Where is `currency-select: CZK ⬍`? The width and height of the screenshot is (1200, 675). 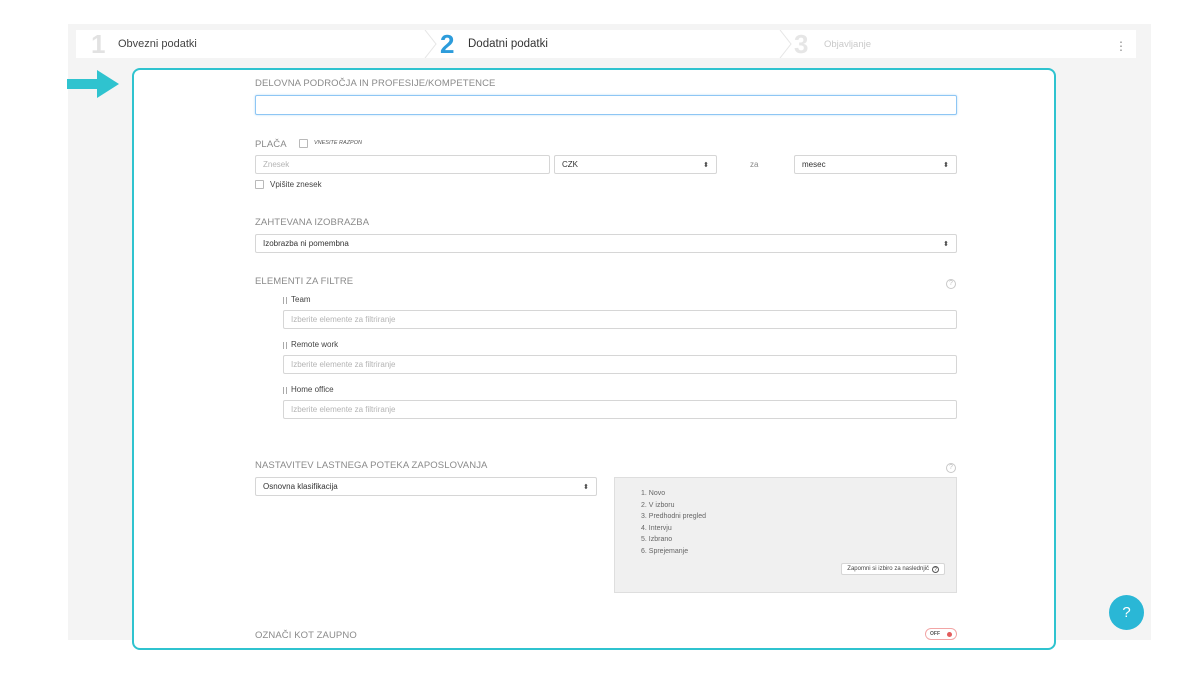
currency-select: CZK ⬍ is located at coordinates (635, 164).